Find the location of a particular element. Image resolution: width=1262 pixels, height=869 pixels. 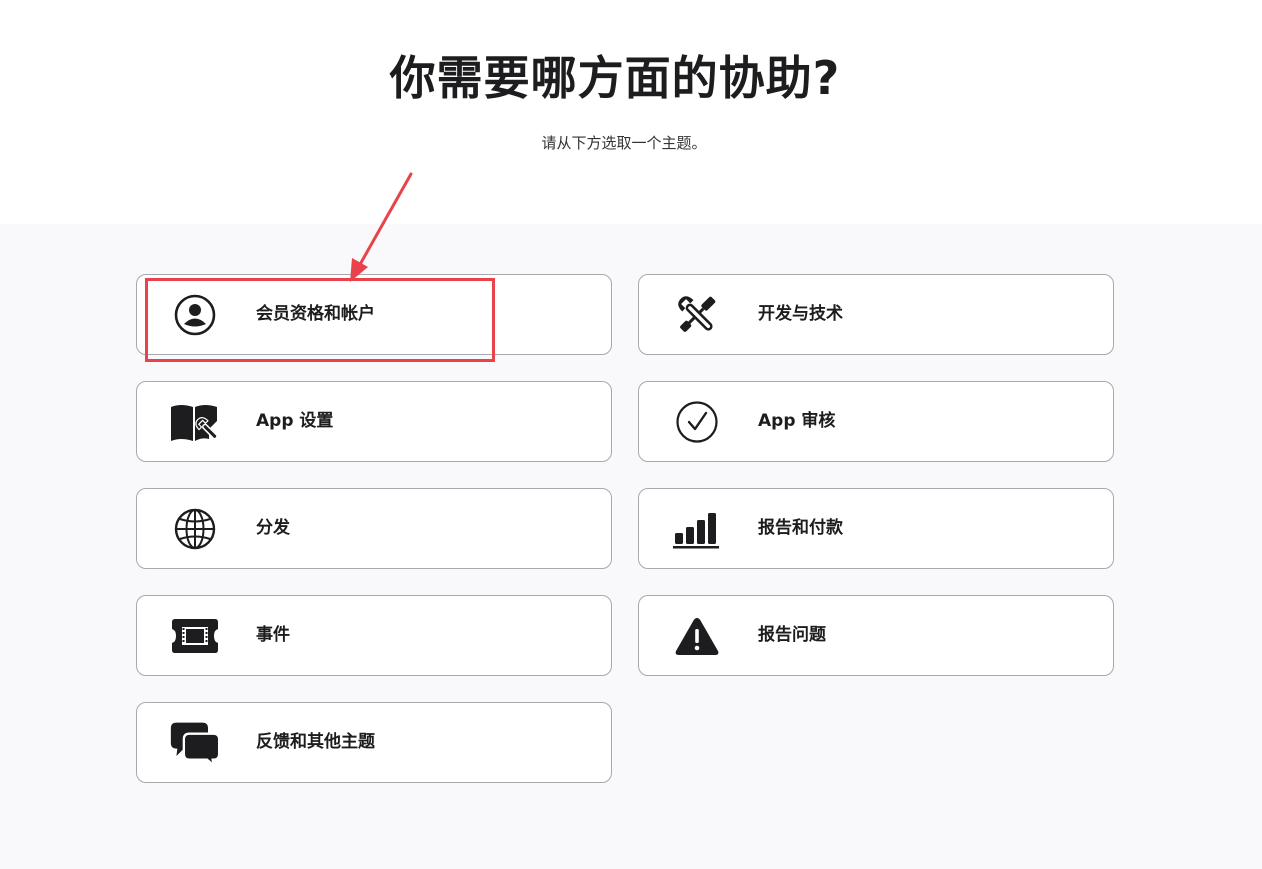

topic-card-events: 事件 is located at coordinates (374, 635).